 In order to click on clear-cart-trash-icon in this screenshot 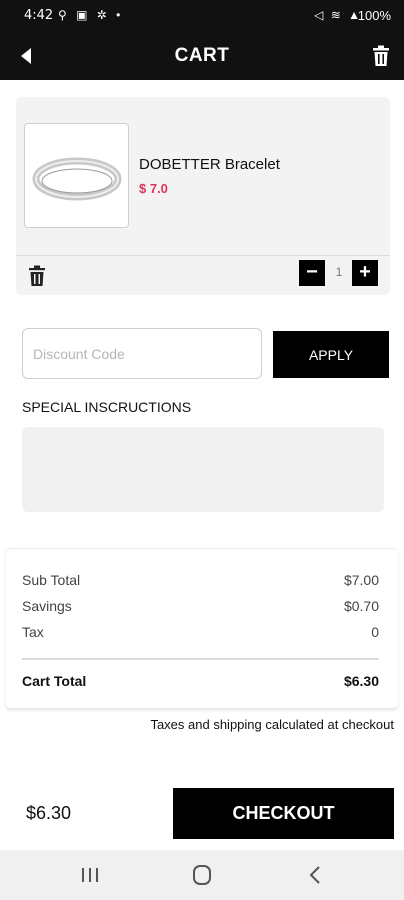, I will do `click(381, 56)`.